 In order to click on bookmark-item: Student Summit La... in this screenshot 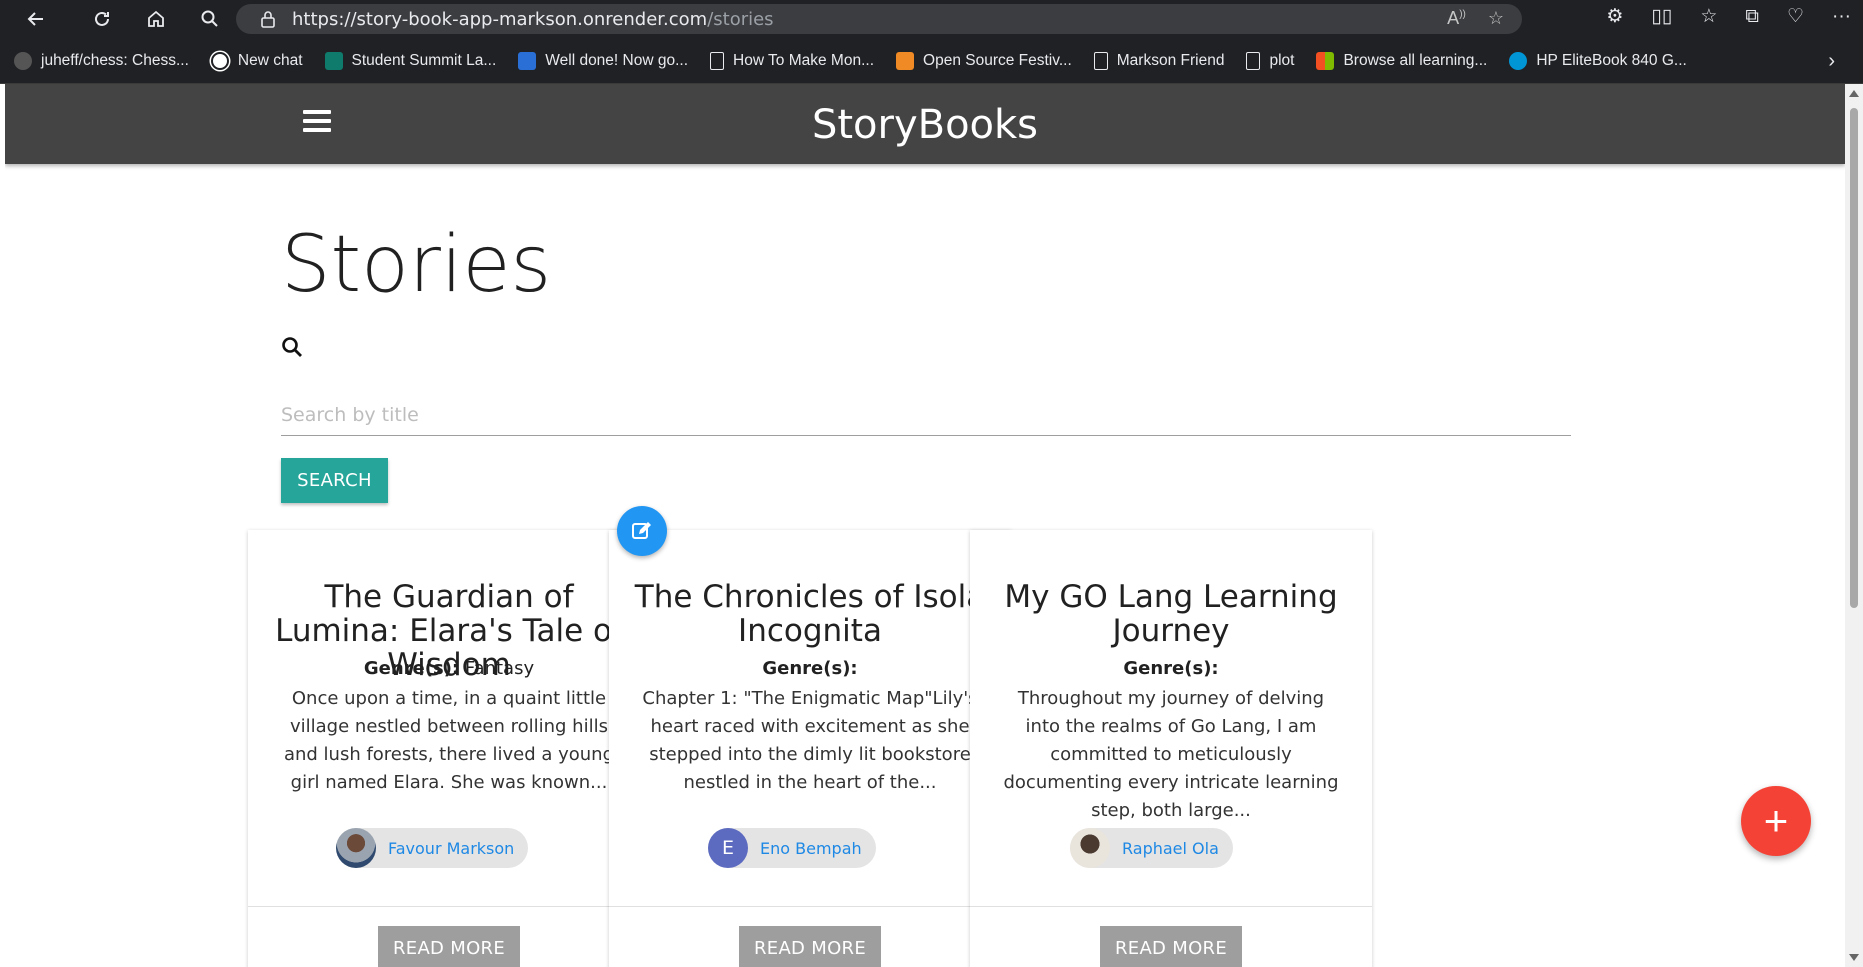, I will do `click(410, 60)`.